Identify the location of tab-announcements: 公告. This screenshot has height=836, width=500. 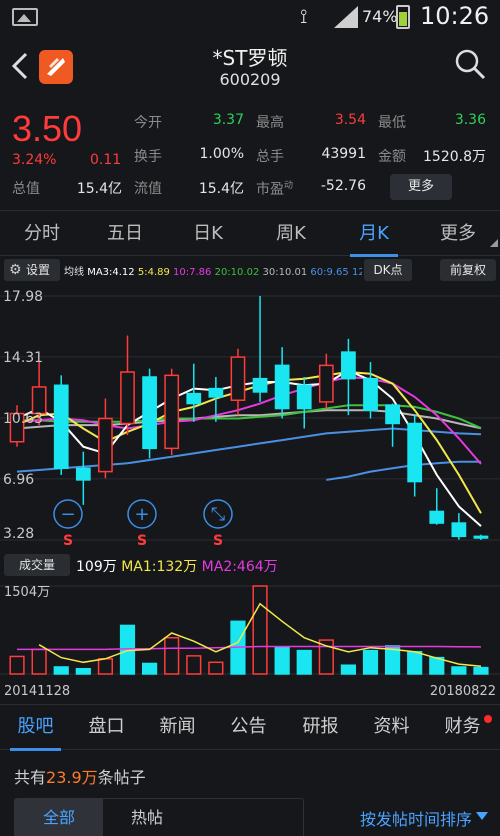
(248, 728).